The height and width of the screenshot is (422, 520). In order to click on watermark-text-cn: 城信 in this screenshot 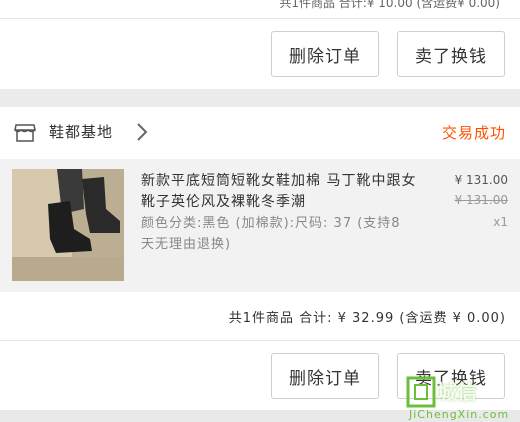, I will do `click(457, 392)`.